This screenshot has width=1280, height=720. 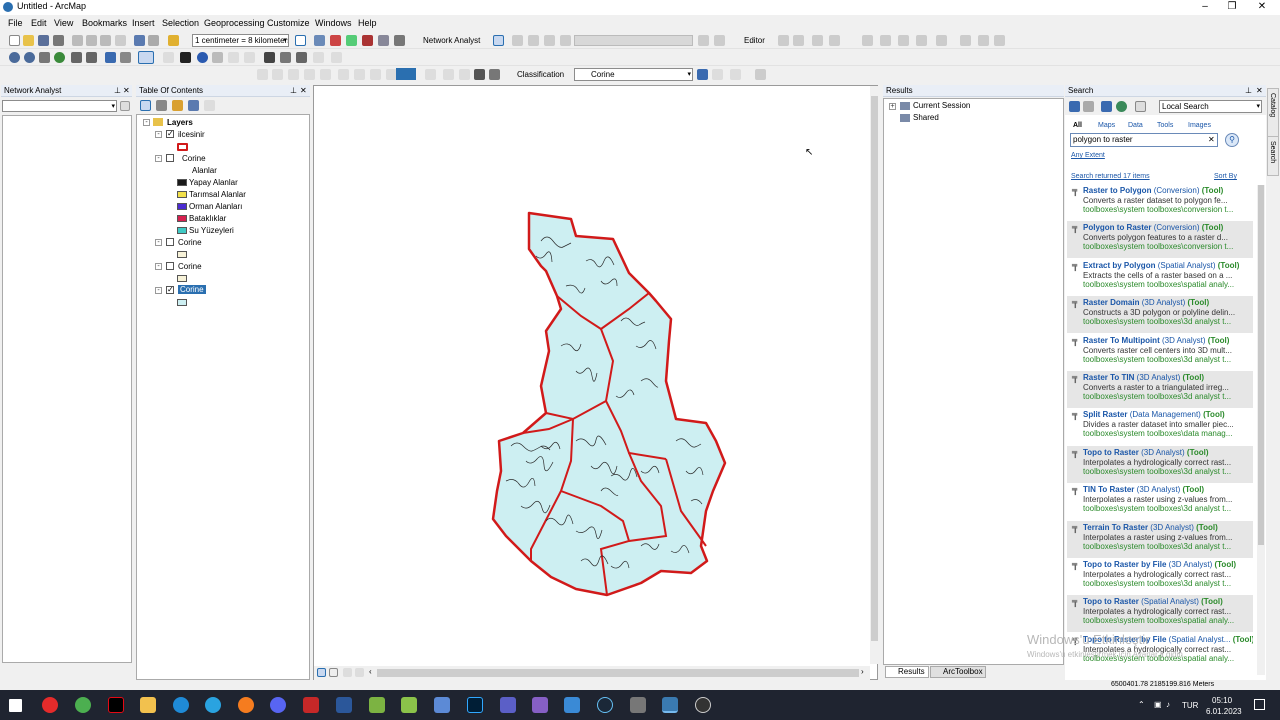 What do you see at coordinates (125, 57) in the screenshot?
I see `go-forward-icon` at bounding box center [125, 57].